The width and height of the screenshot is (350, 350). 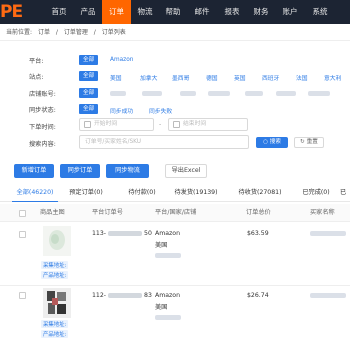 What do you see at coordinates (164, 142) in the screenshot?
I see `search-input: 订单号/买家姓名/SKU` at bounding box center [164, 142].